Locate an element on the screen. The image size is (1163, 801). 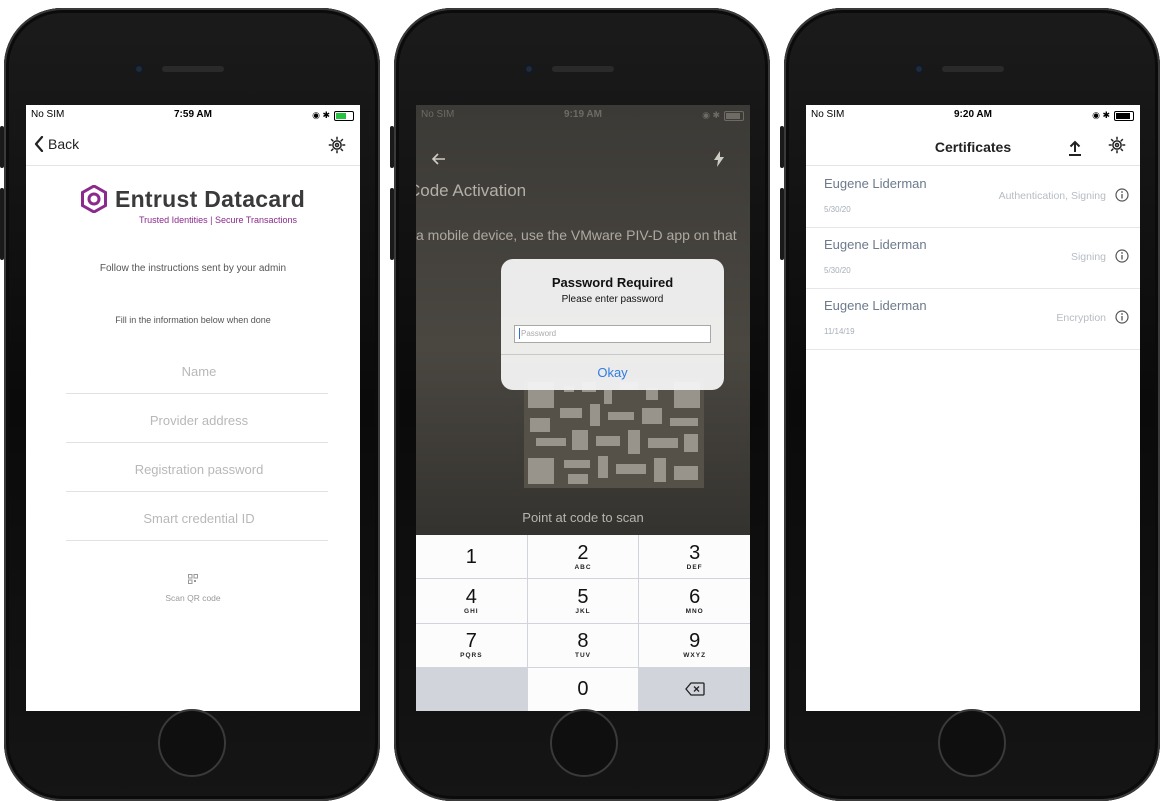
key-digit: 3 is located at coordinates (695, 552).